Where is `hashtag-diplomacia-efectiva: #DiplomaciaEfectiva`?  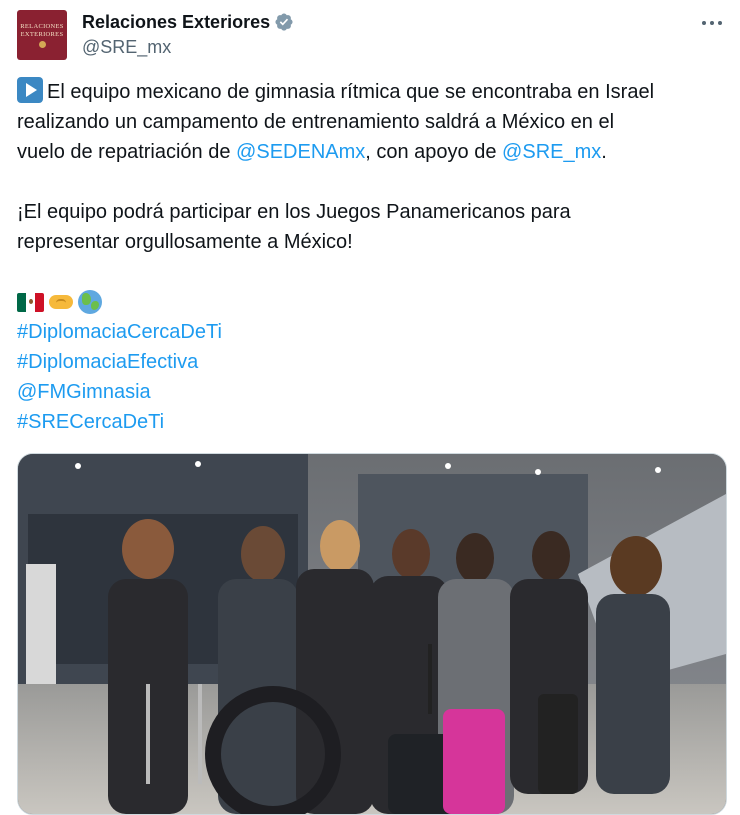
hashtag-diplomacia-efectiva: #DiplomaciaEfectiva is located at coordinates (373, 362).